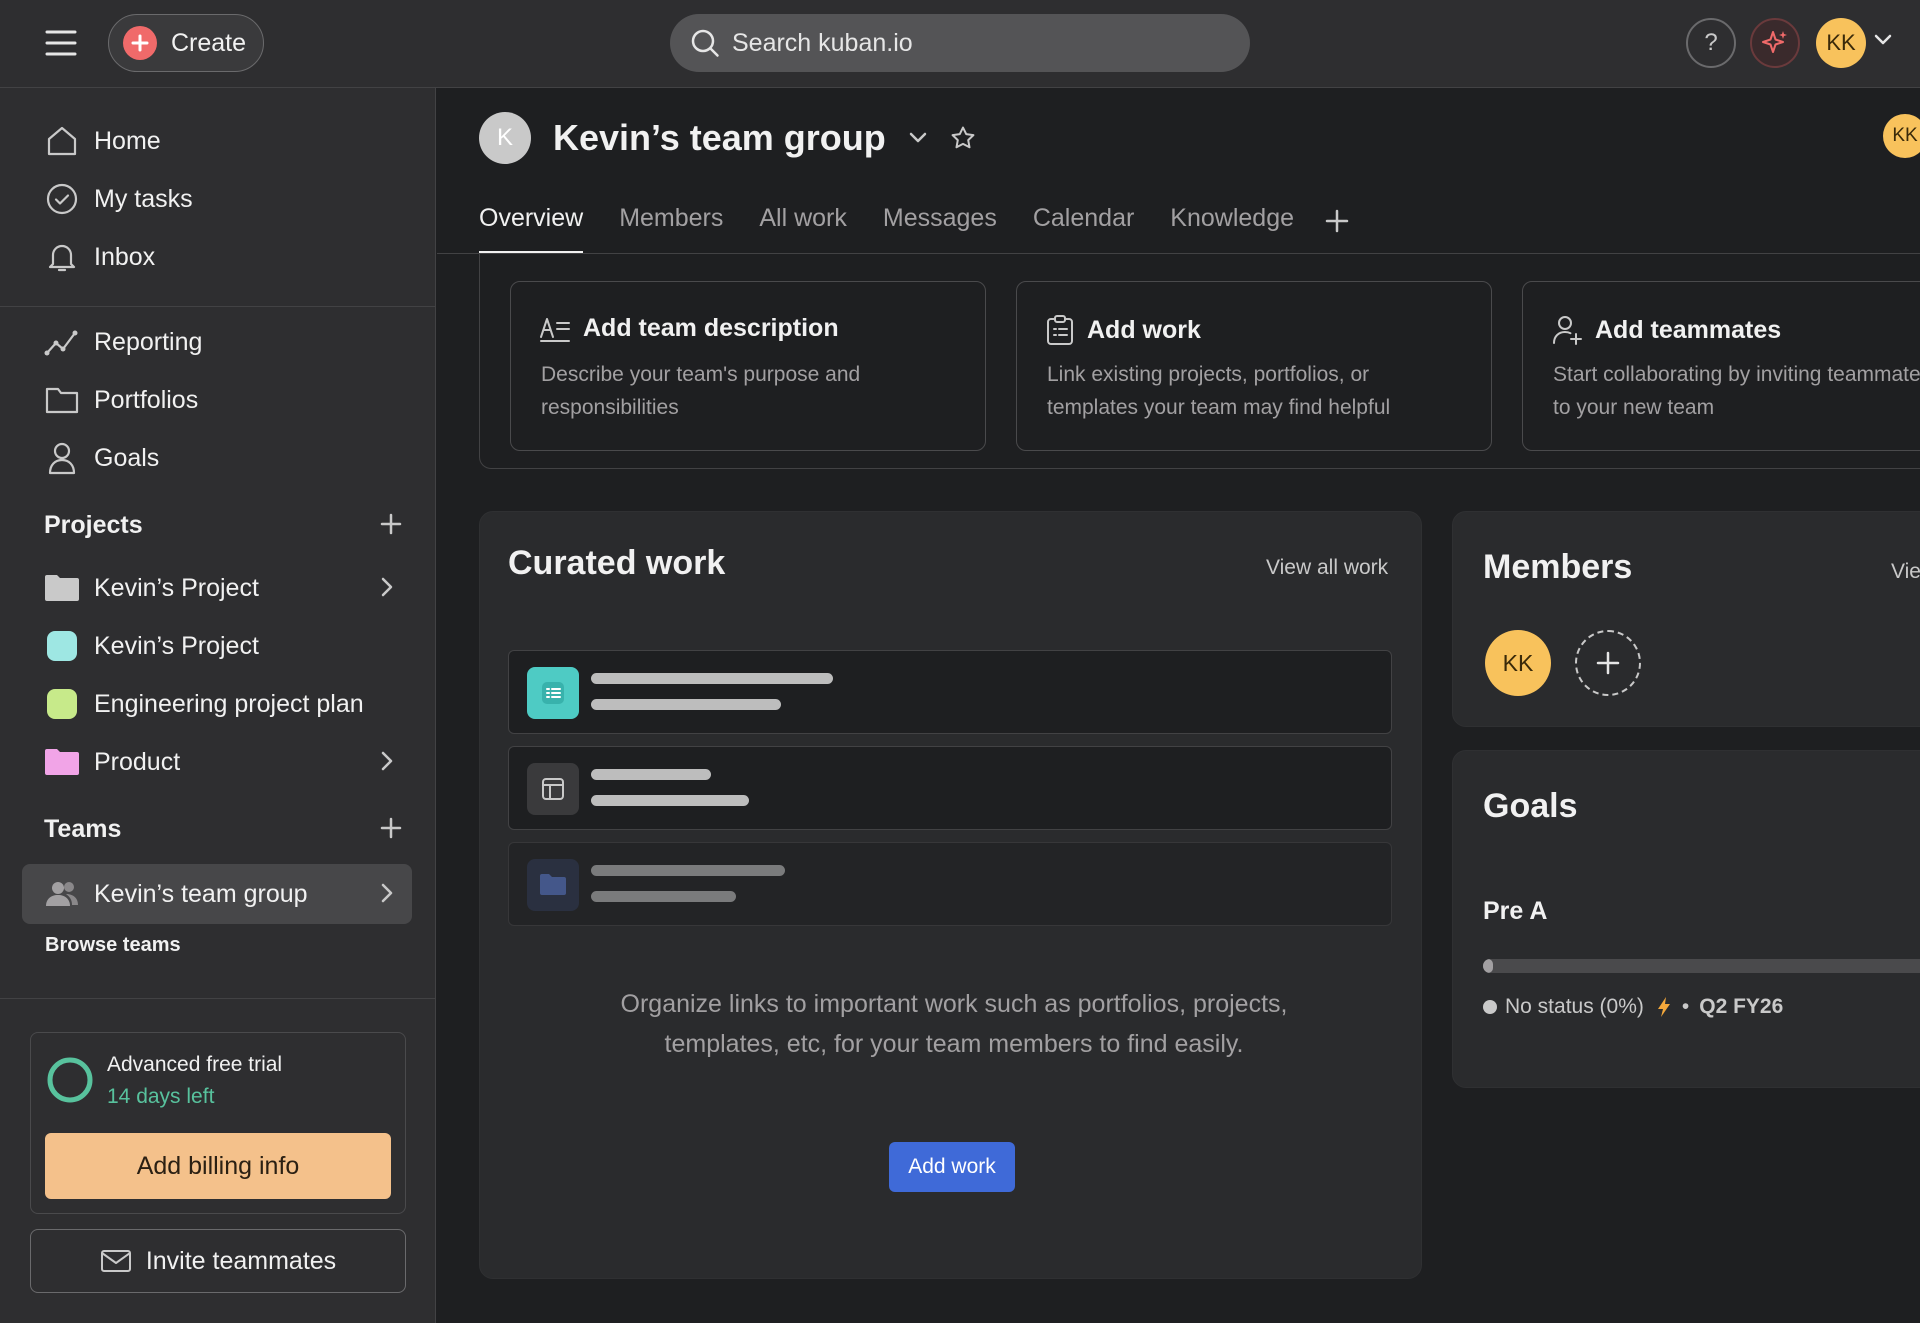 The height and width of the screenshot is (1323, 1920). What do you see at coordinates (701, 374) in the screenshot?
I see `card-description-line: Describe your team's purpose and` at bounding box center [701, 374].